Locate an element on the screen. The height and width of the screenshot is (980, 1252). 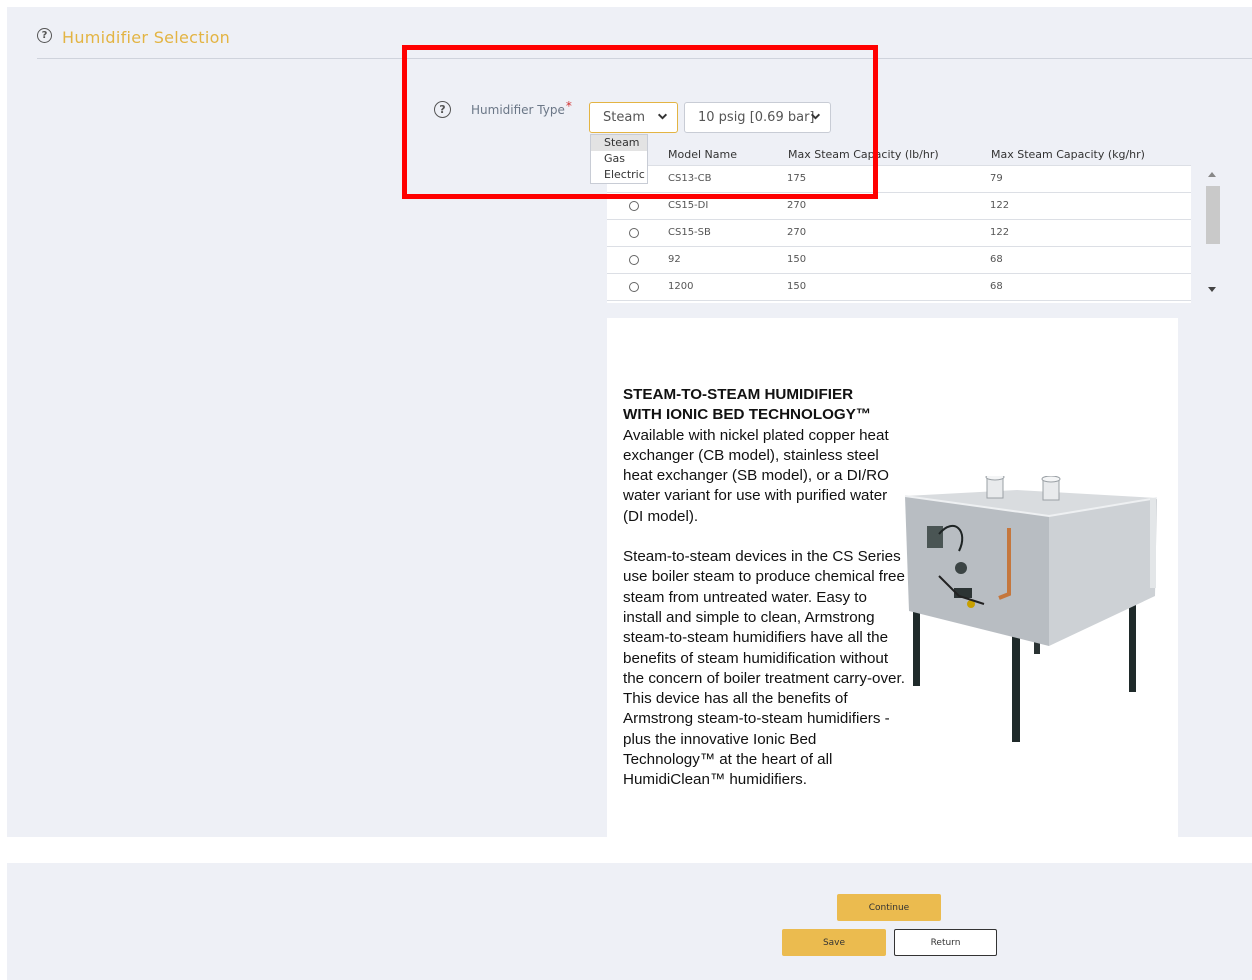
model-name: CS15-DI is located at coordinates (688, 205).